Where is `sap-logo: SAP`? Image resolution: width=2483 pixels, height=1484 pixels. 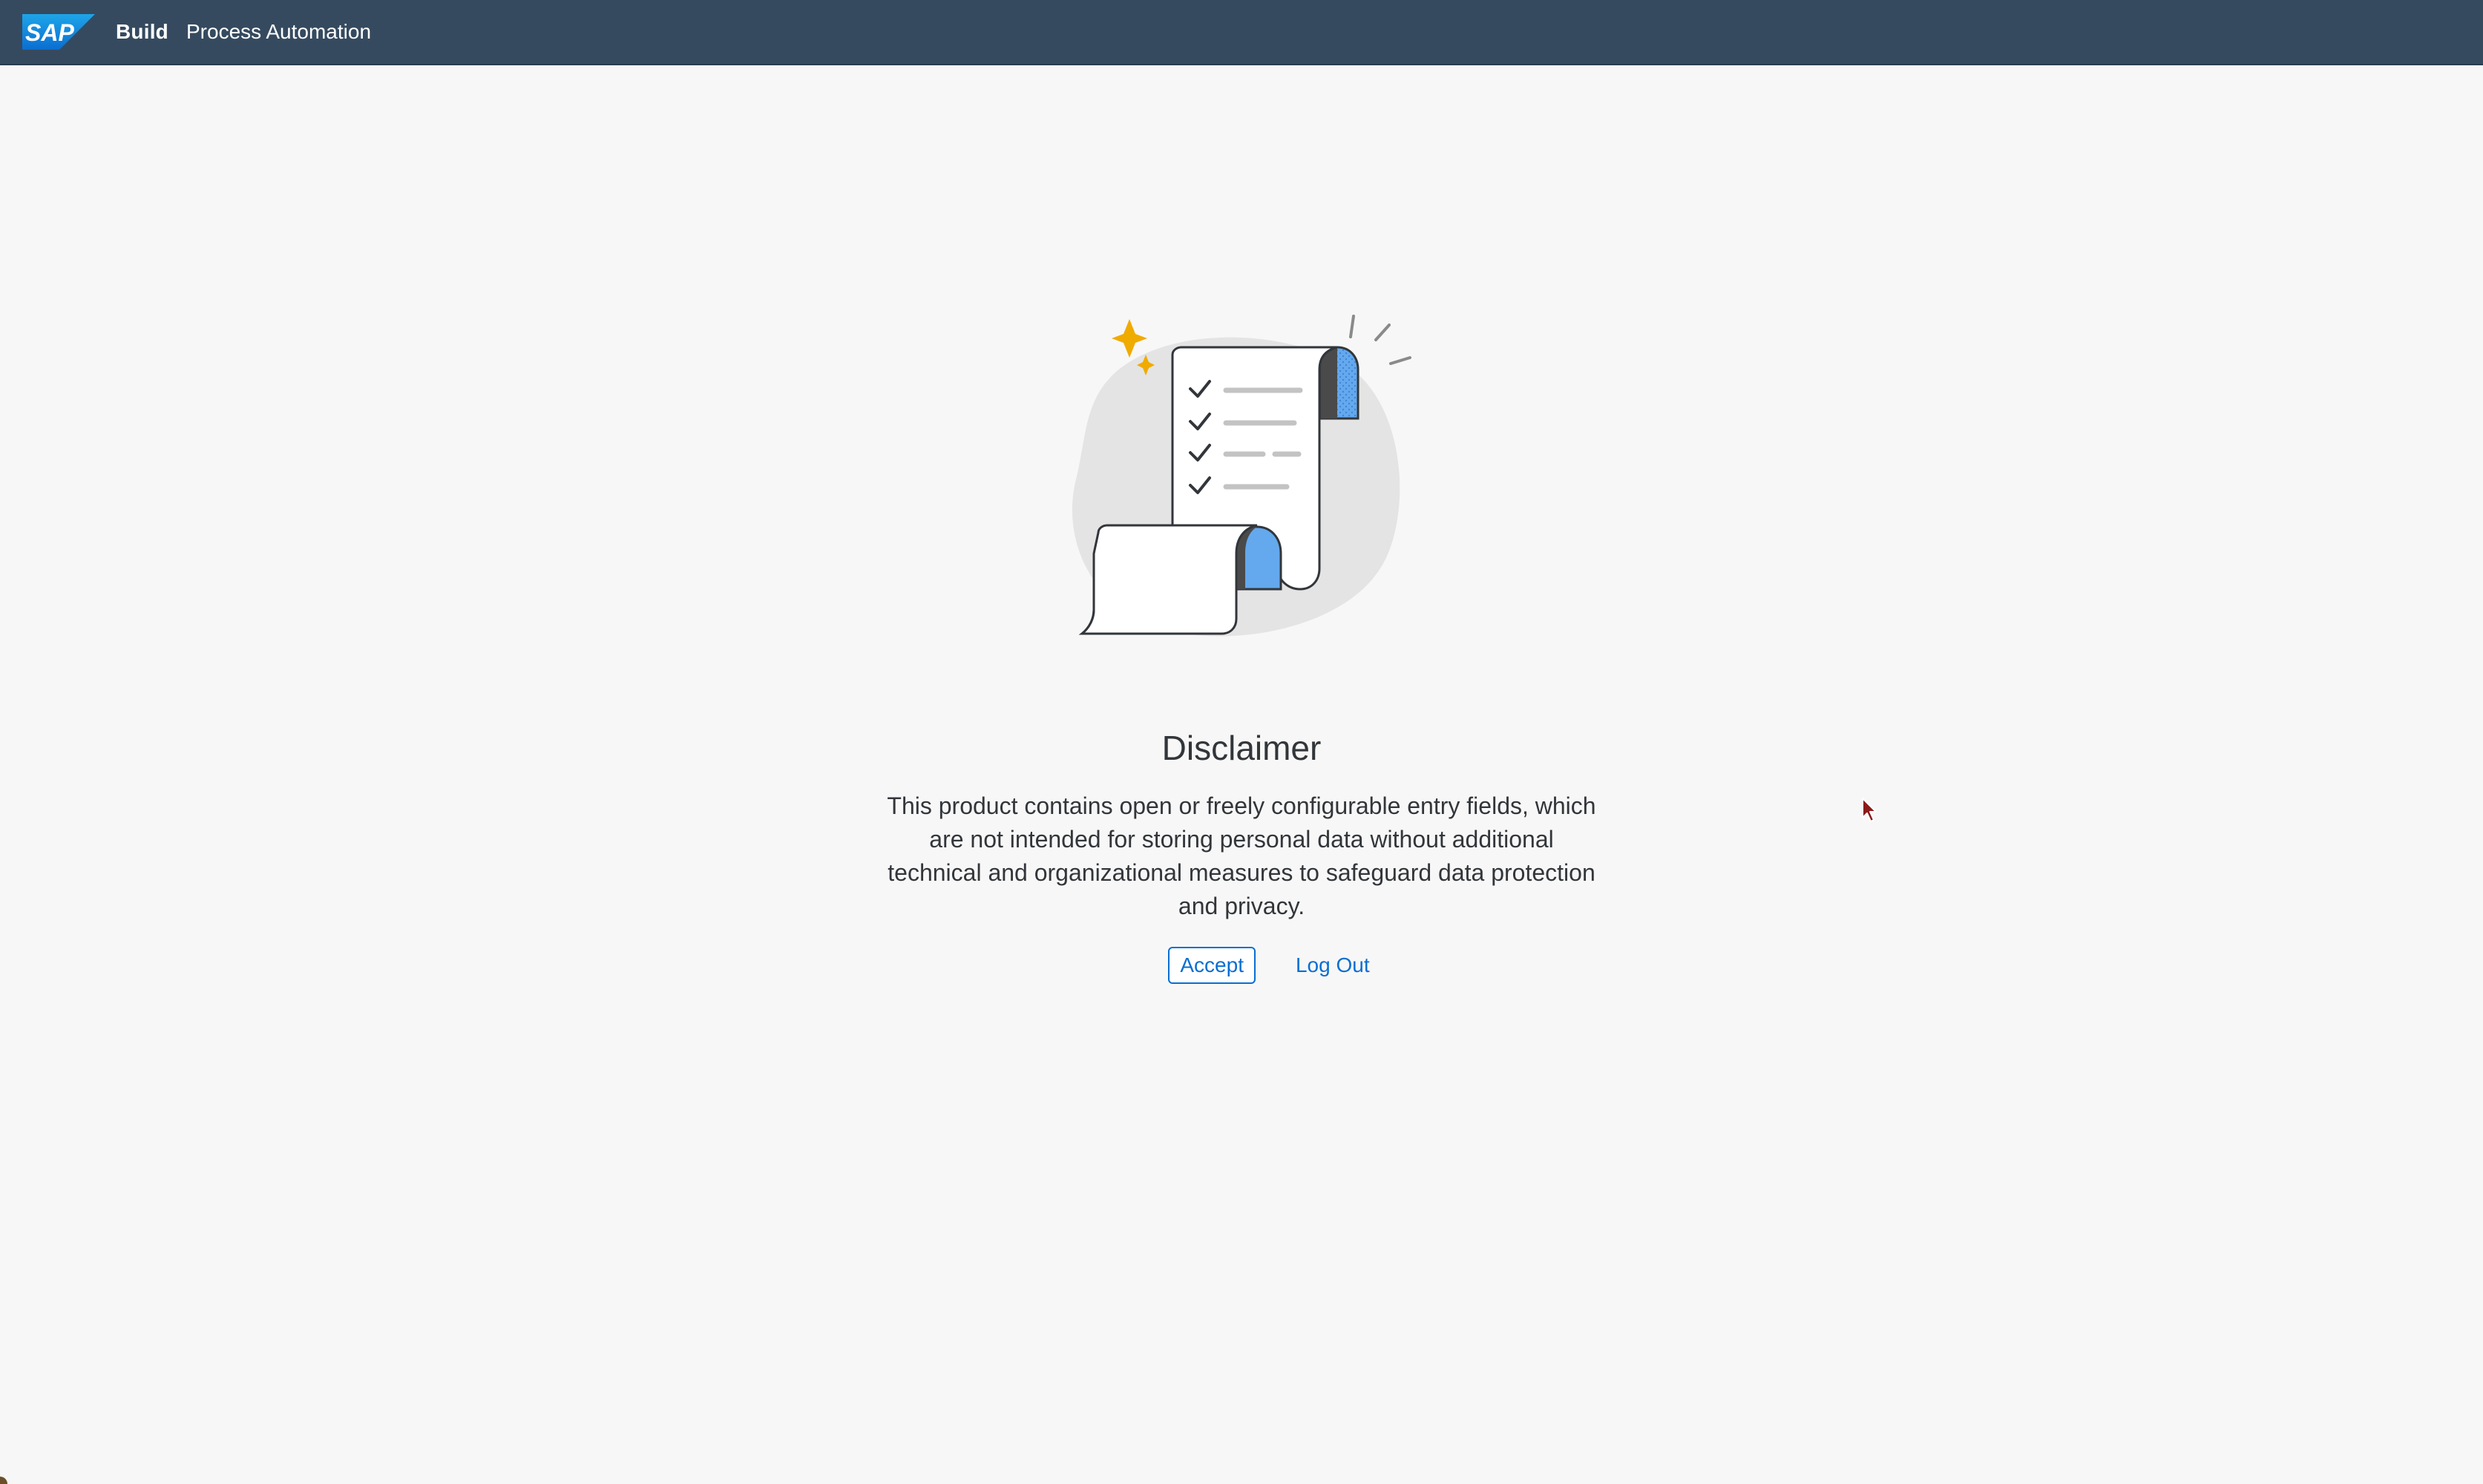
sap-logo: SAP is located at coordinates (58, 32).